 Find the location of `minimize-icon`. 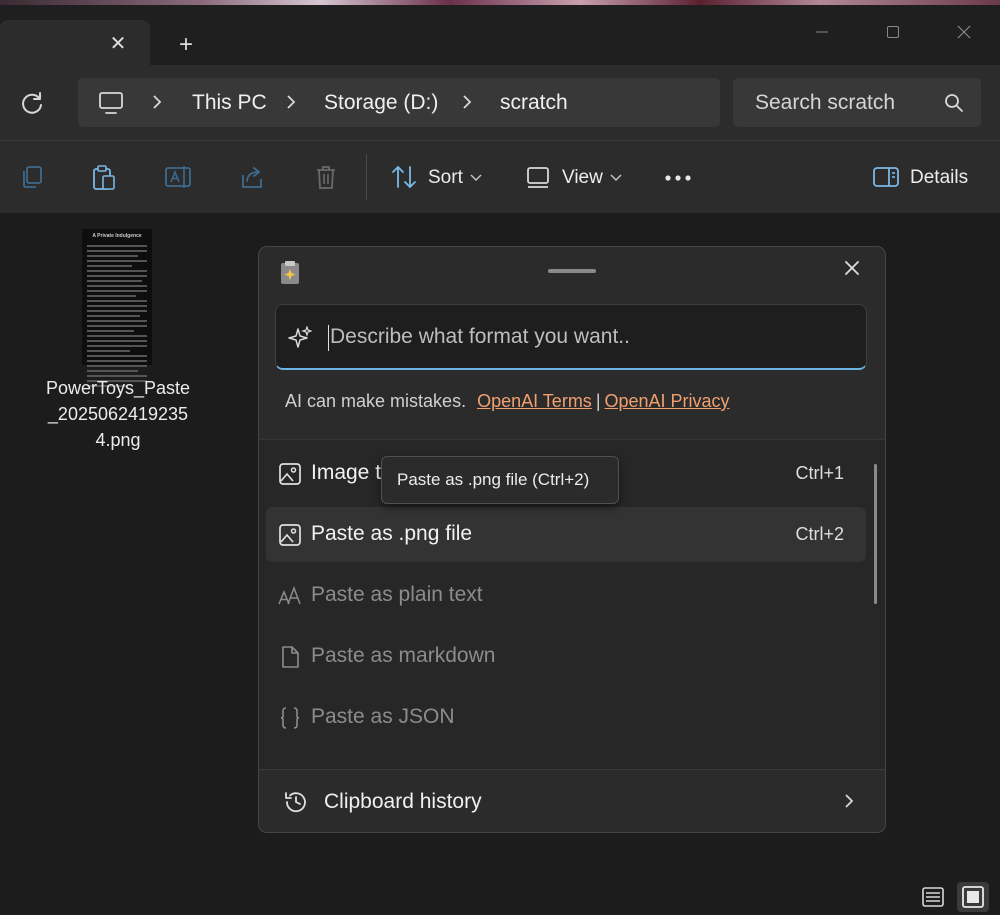

minimize-icon is located at coordinates (822, 32).